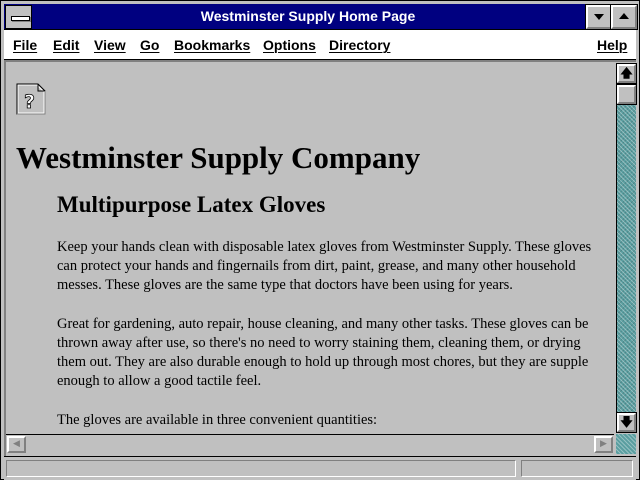 Image resolution: width=640 pixels, height=480 pixels. What do you see at coordinates (626, 248) in the screenshot?
I see `vertical-scrollbar: 🡅 🡇` at bounding box center [626, 248].